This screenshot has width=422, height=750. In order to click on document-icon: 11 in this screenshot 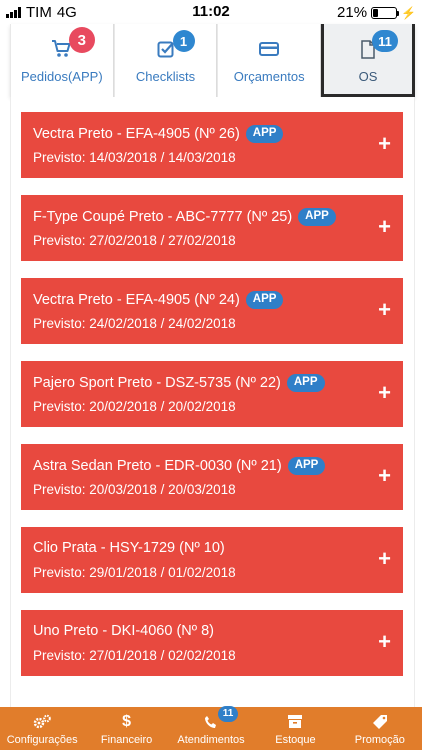, I will do `click(379, 45)`.